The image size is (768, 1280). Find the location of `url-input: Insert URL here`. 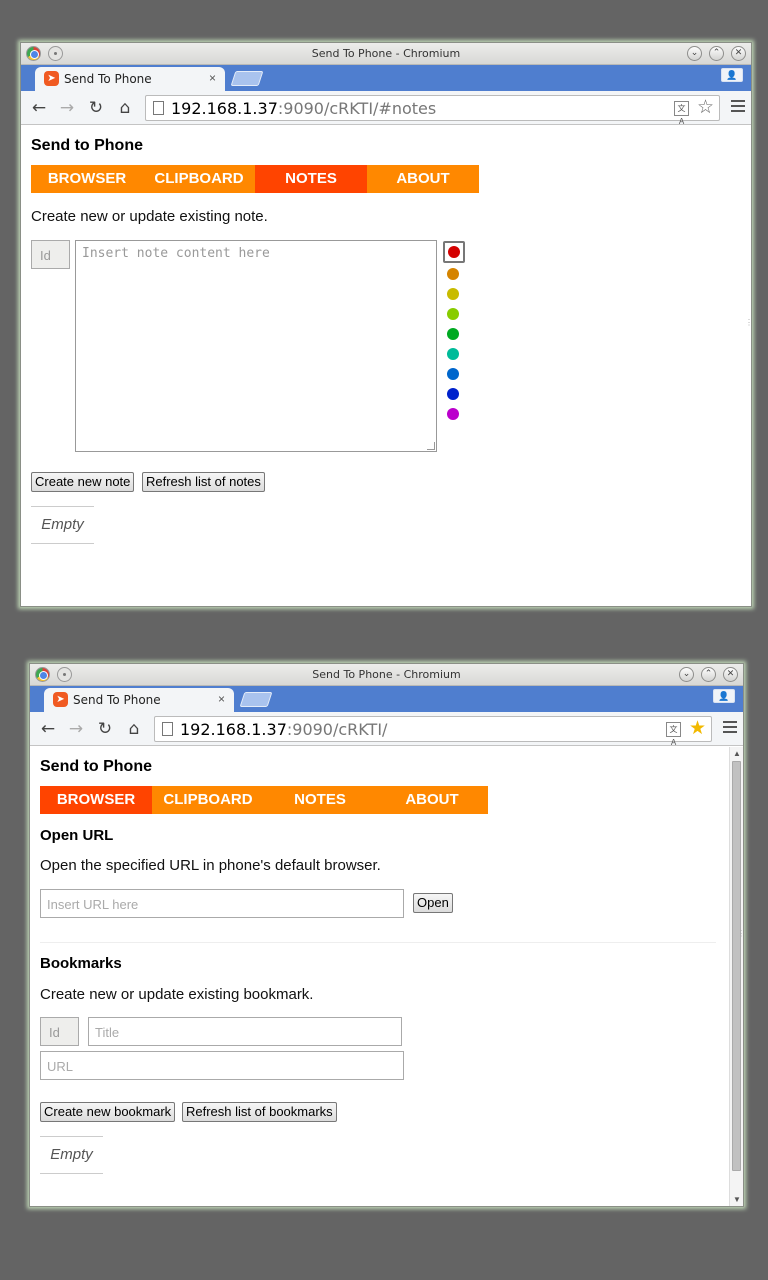

url-input: Insert URL here is located at coordinates (222, 903).